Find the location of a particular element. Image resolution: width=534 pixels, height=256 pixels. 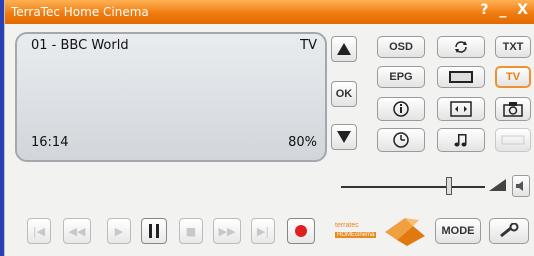

pause-icon is located at coordinates (154, 231).